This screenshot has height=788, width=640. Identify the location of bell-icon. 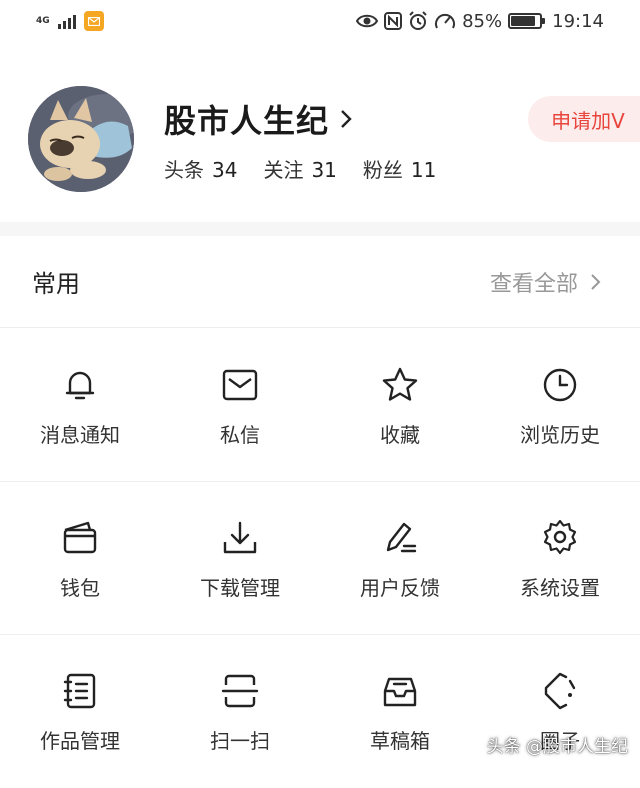
(80, 385).